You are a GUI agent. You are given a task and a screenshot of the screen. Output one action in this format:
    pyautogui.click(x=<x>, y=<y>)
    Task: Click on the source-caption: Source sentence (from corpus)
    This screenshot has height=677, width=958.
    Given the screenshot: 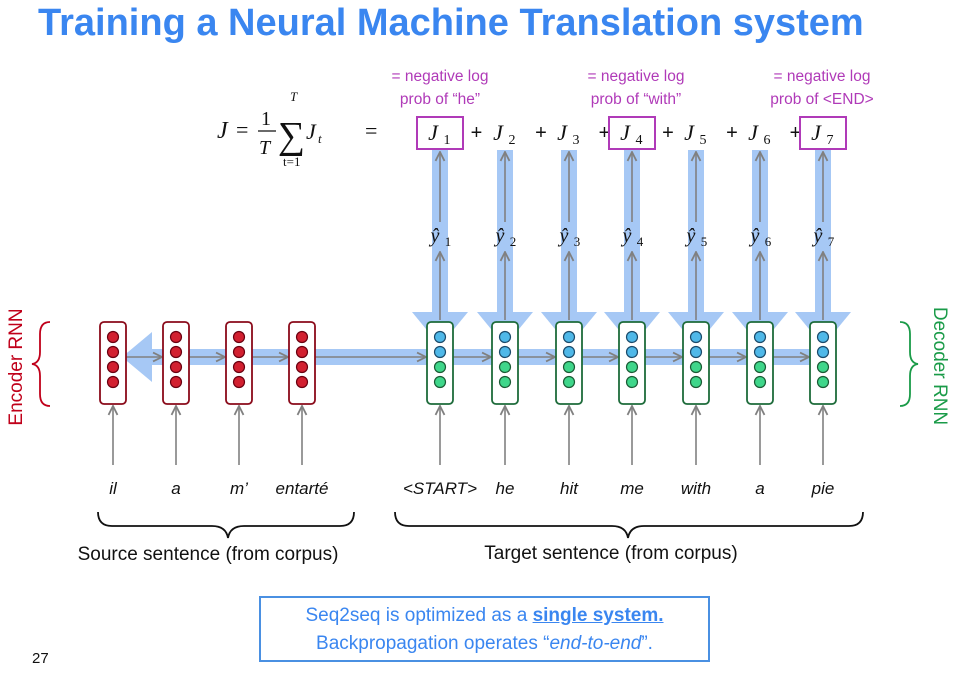 What is the action you would take?
    pyautogui.click(x=208, y=554)
    